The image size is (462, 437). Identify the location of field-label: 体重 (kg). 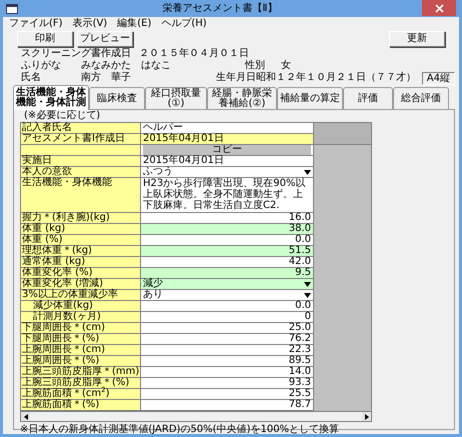
(81, 229).